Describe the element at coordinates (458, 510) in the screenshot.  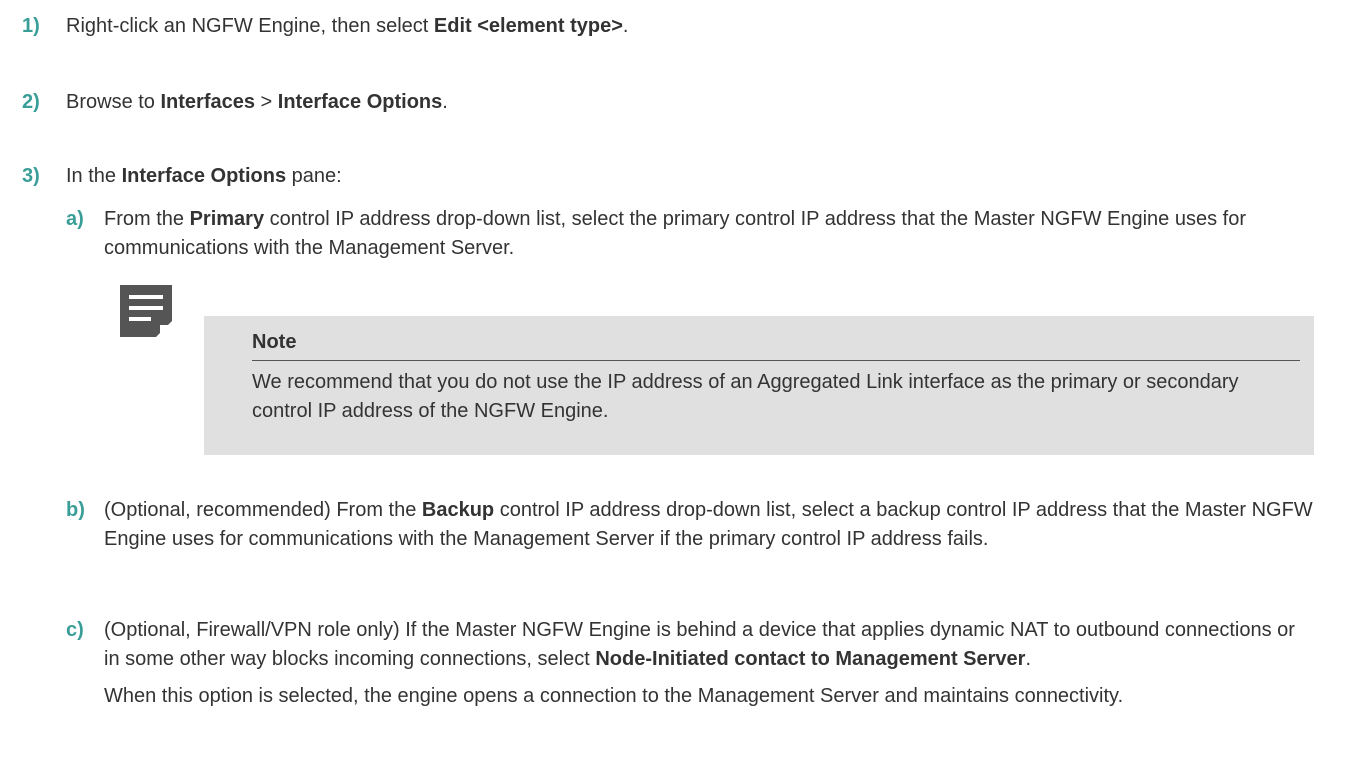
I see `ui-label: Backup` at that location.